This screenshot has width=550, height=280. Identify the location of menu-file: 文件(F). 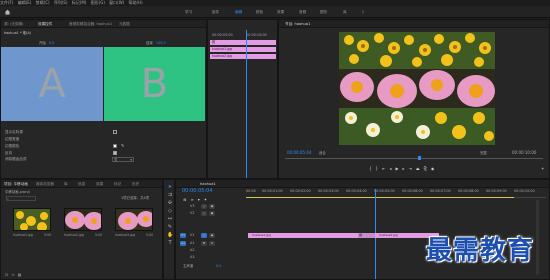
(6, 2).